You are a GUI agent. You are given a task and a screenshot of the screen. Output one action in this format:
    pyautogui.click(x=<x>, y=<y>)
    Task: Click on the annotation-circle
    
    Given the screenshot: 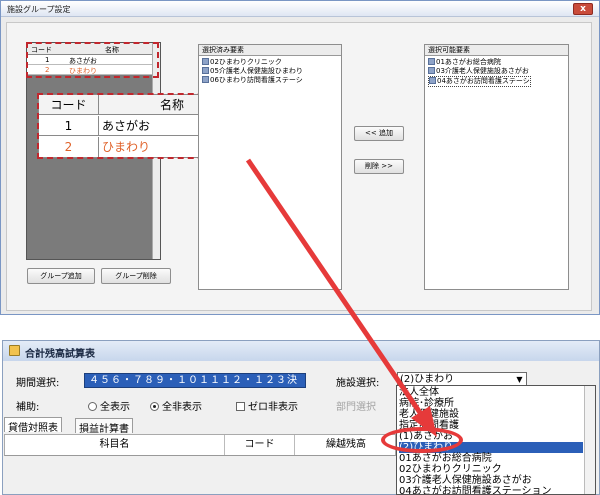 What is the action you would take?
    pyautogui.click(x=422, y=440)
    